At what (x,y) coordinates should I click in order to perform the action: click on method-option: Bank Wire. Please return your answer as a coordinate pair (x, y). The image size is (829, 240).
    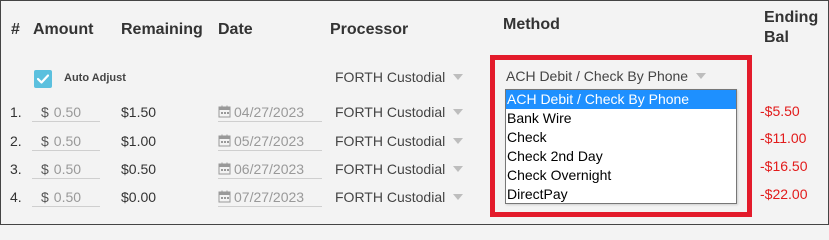
    Looking at the image, I should click on (621, 118).